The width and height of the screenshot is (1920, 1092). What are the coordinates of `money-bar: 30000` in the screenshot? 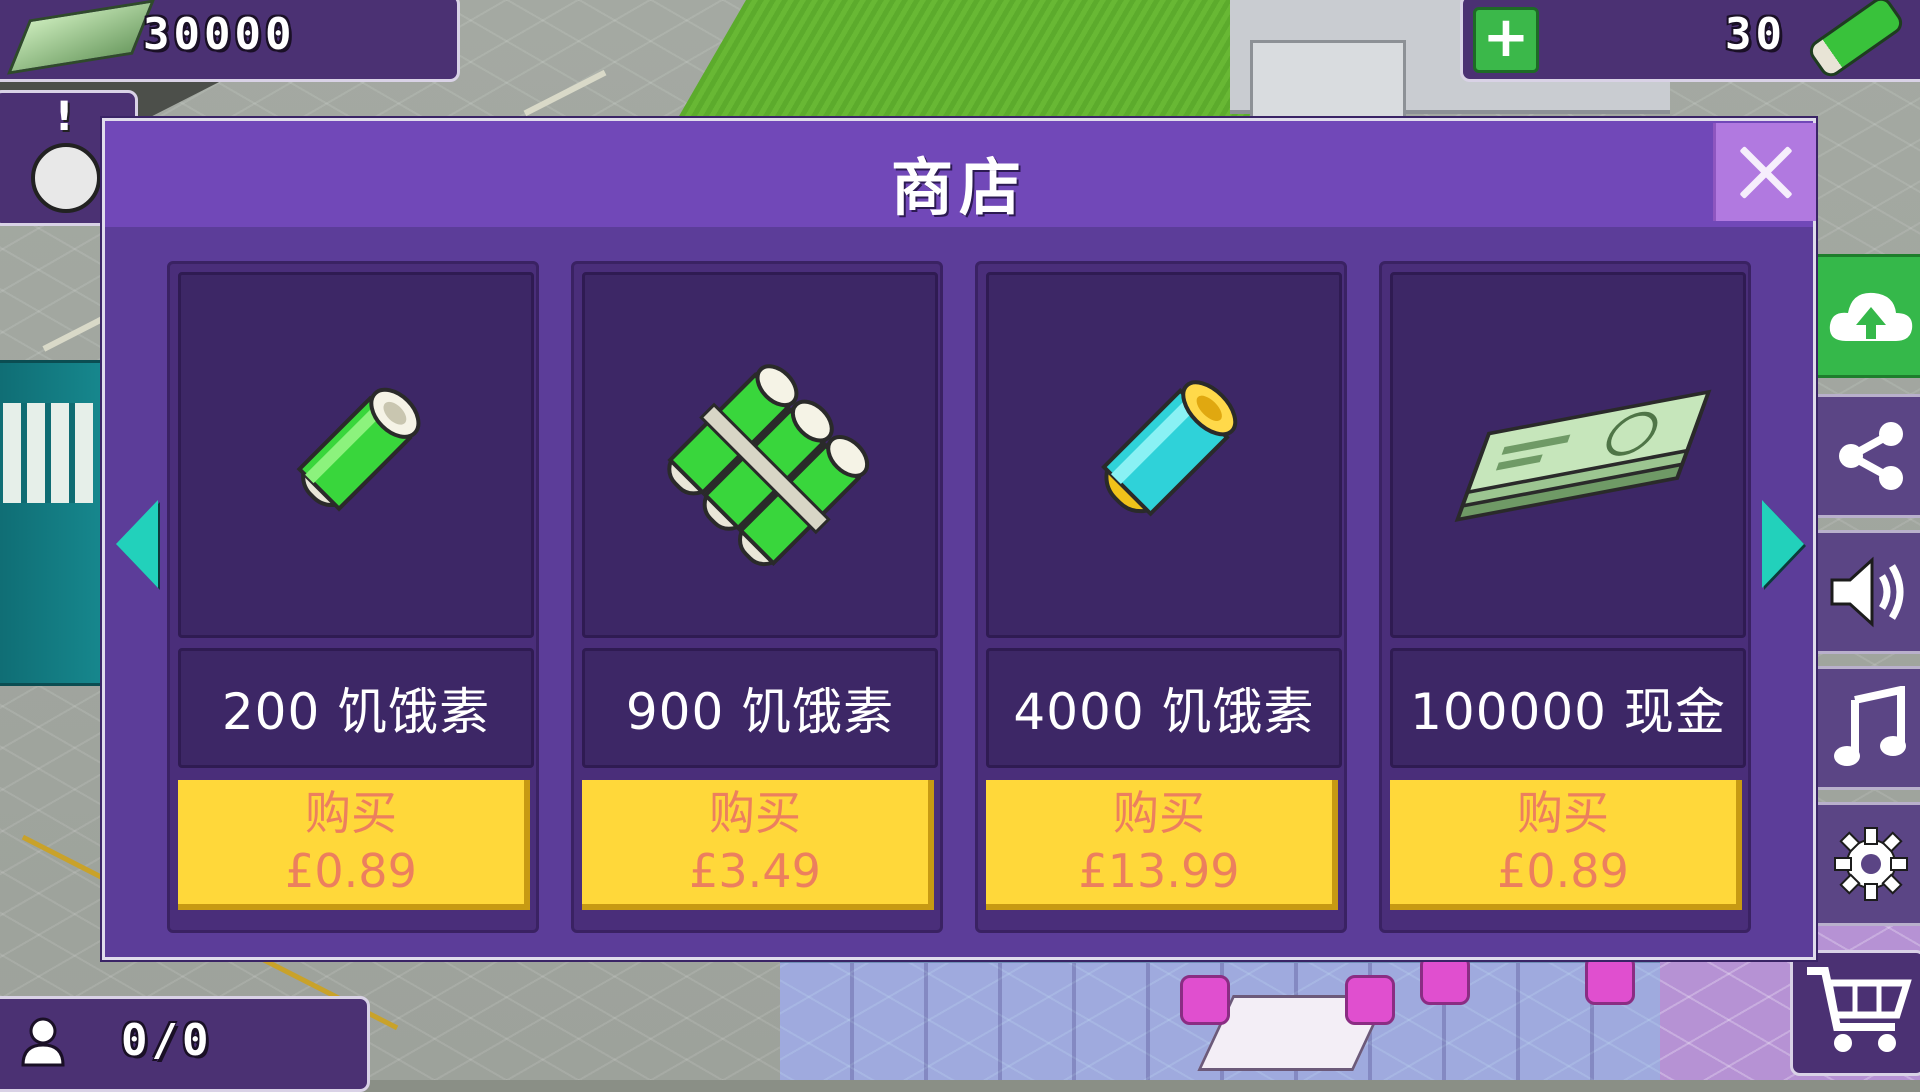 It's located at (230, 41).